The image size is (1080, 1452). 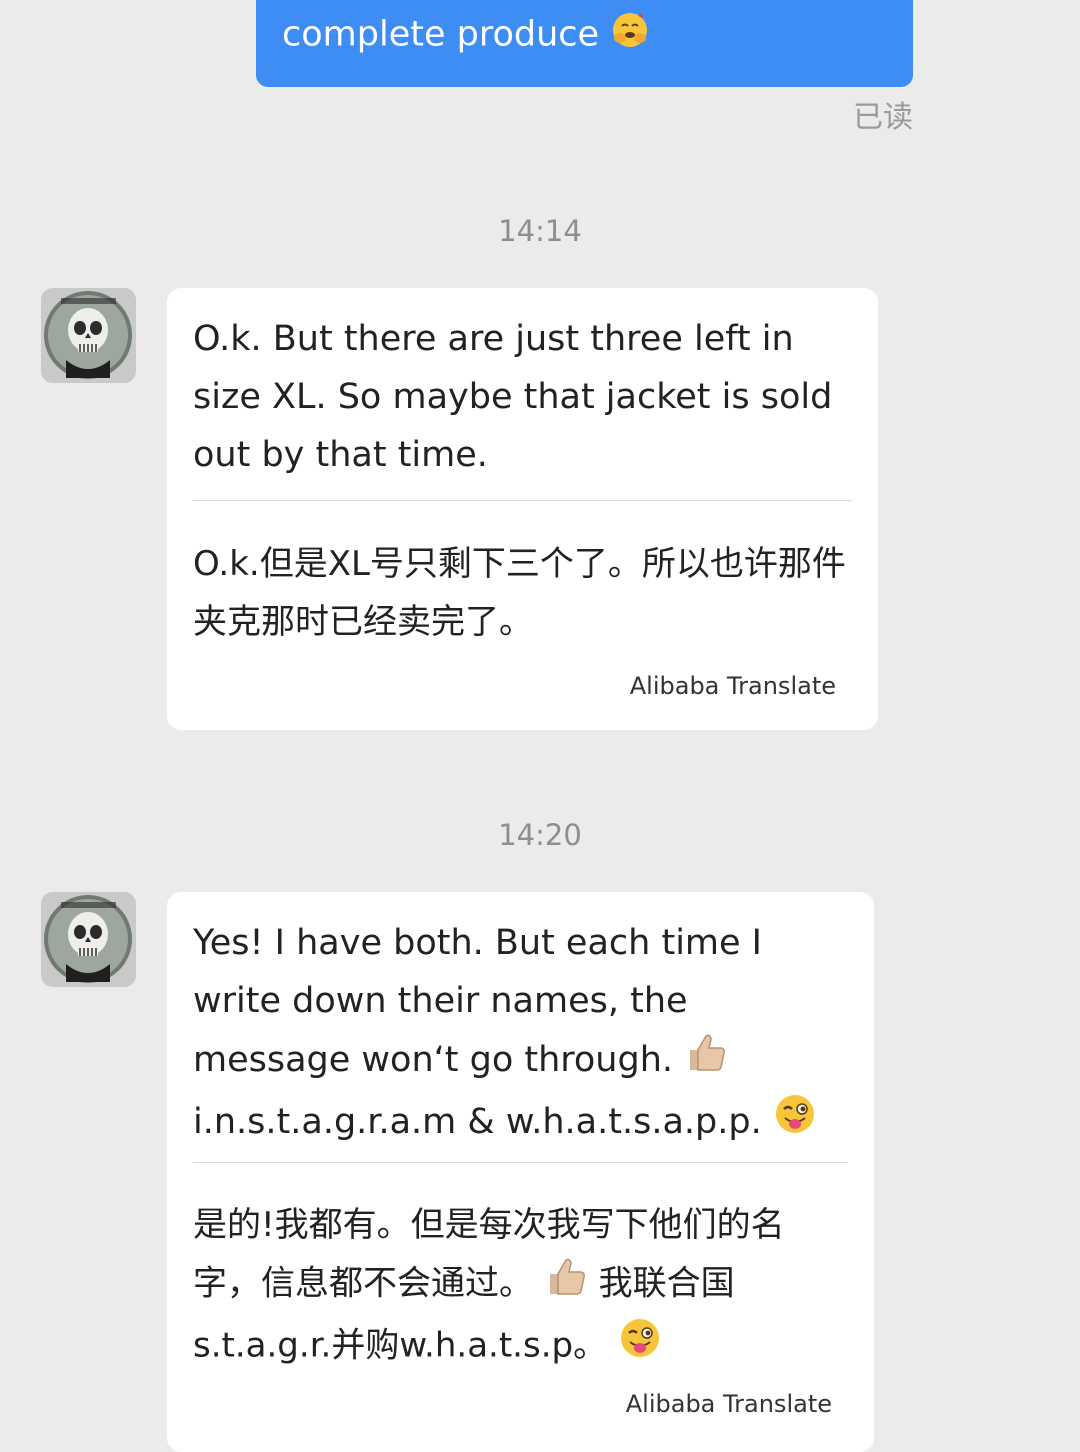 What do you see at coordinates (540, 835) in the screenshot?
I see `timestamp-2: 14:20` at bounding box center [540, 835].